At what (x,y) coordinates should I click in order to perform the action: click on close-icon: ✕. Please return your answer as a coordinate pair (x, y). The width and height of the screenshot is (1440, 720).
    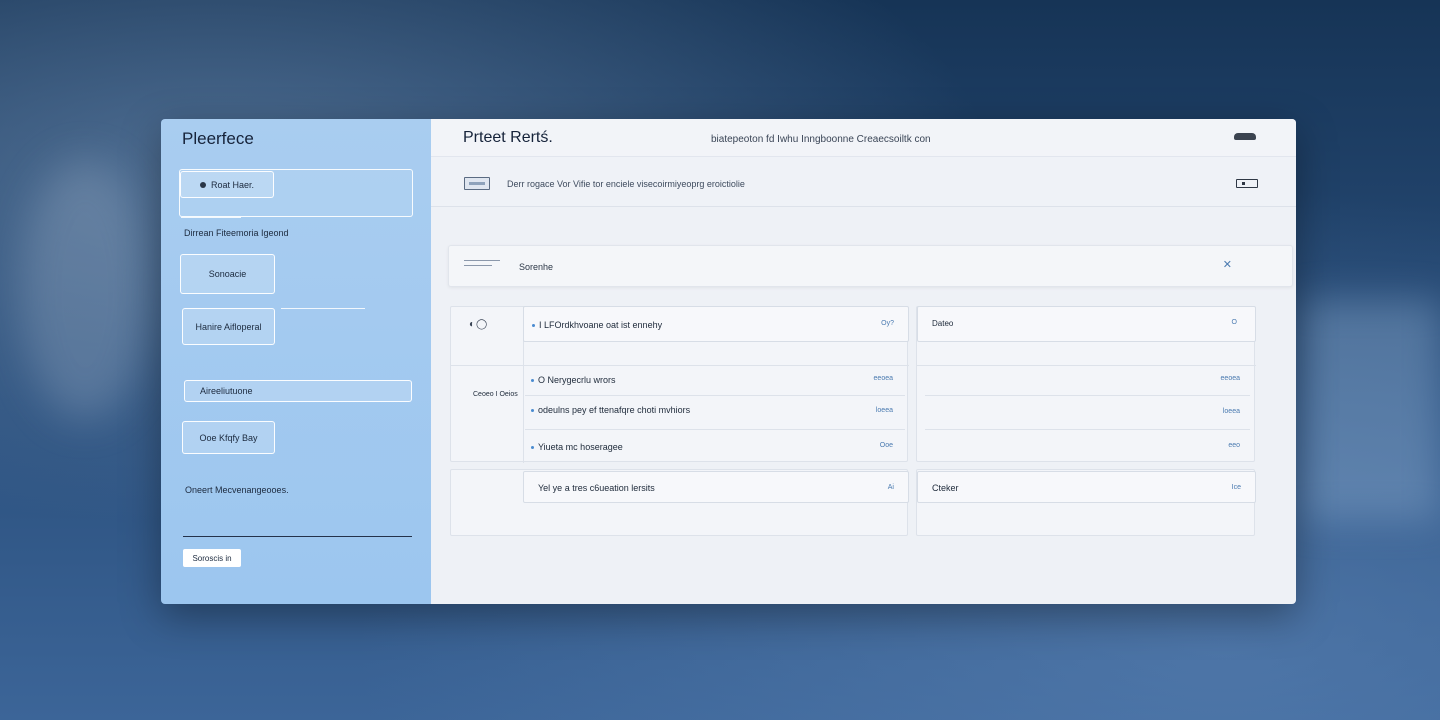
    Looking at the image, I should click on (1227, 264).